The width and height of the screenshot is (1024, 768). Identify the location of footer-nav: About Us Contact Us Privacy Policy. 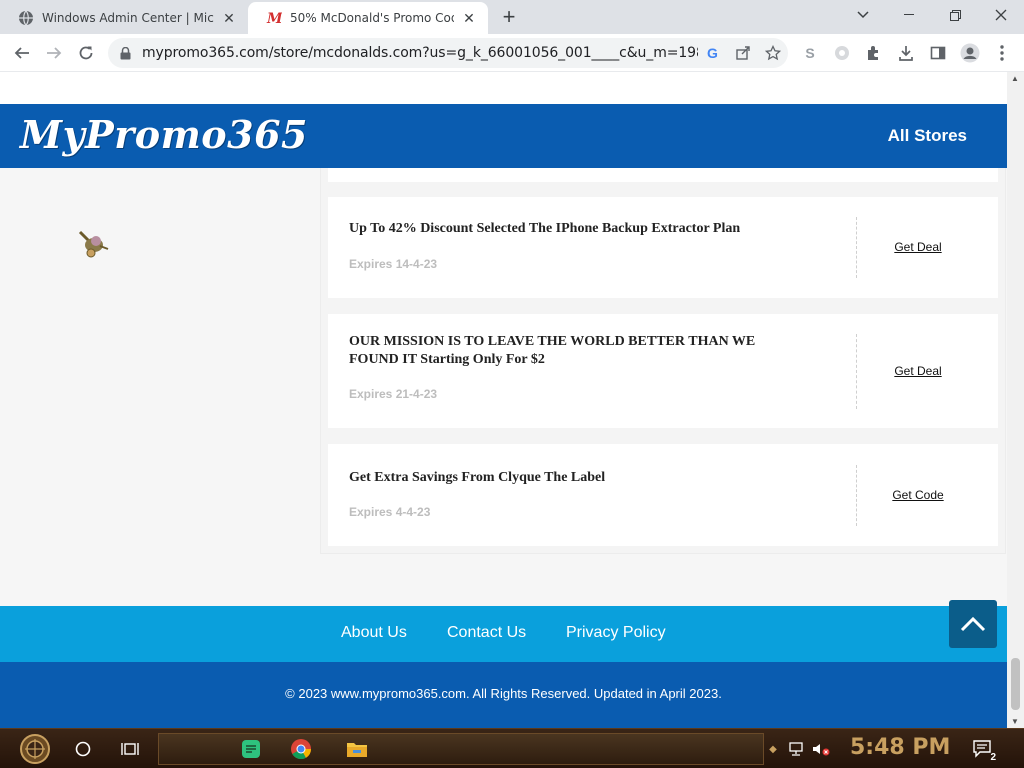
(503, 634).